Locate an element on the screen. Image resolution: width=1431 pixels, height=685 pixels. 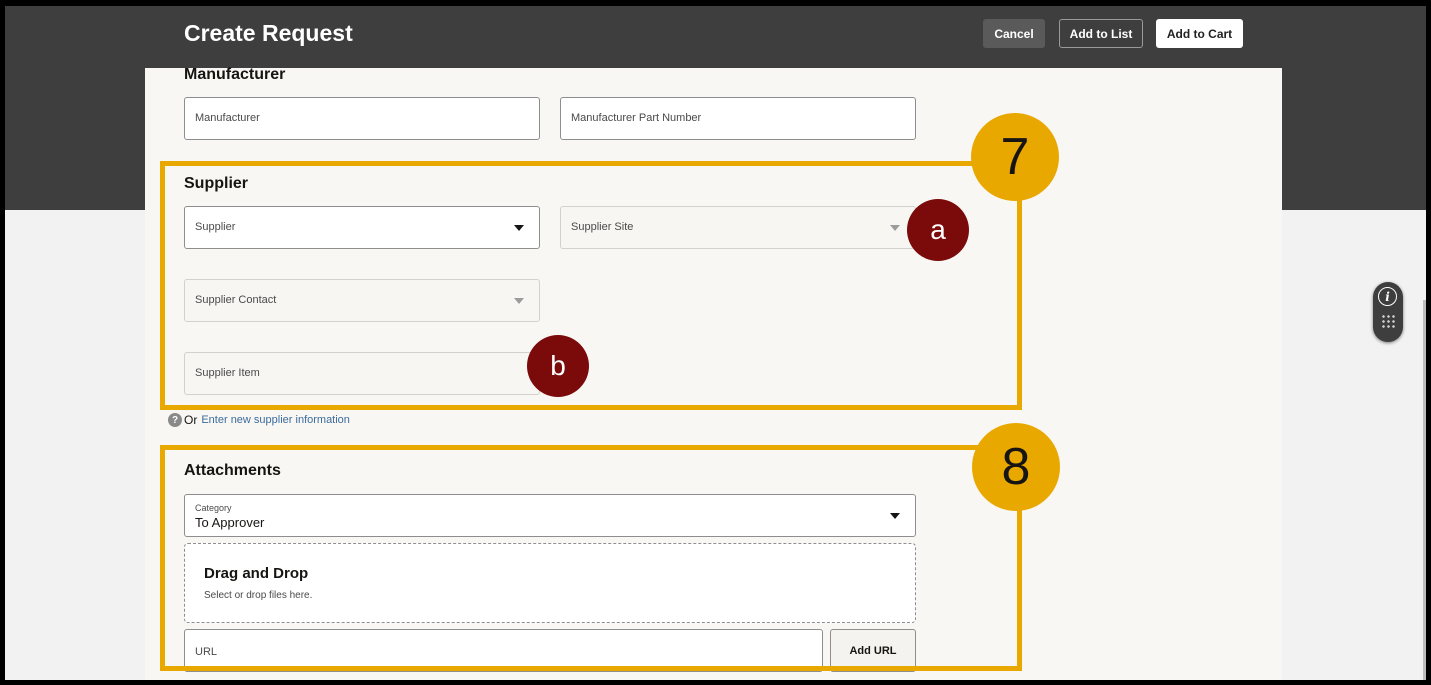
supplier-site-placeholder: Supplier Site is located at coordinates (602, 227).